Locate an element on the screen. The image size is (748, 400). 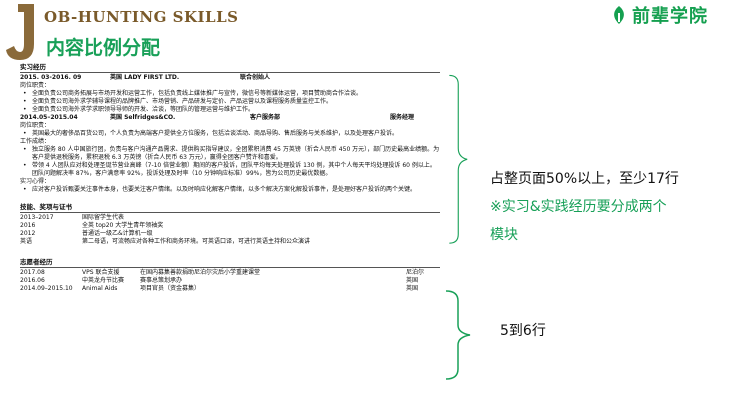
skill-row: 英语 第二母语，可流畅应对各种工作和商务环境。可英语口译，可进行英语主持和公众演讲 is located at coordinates (230, 242).